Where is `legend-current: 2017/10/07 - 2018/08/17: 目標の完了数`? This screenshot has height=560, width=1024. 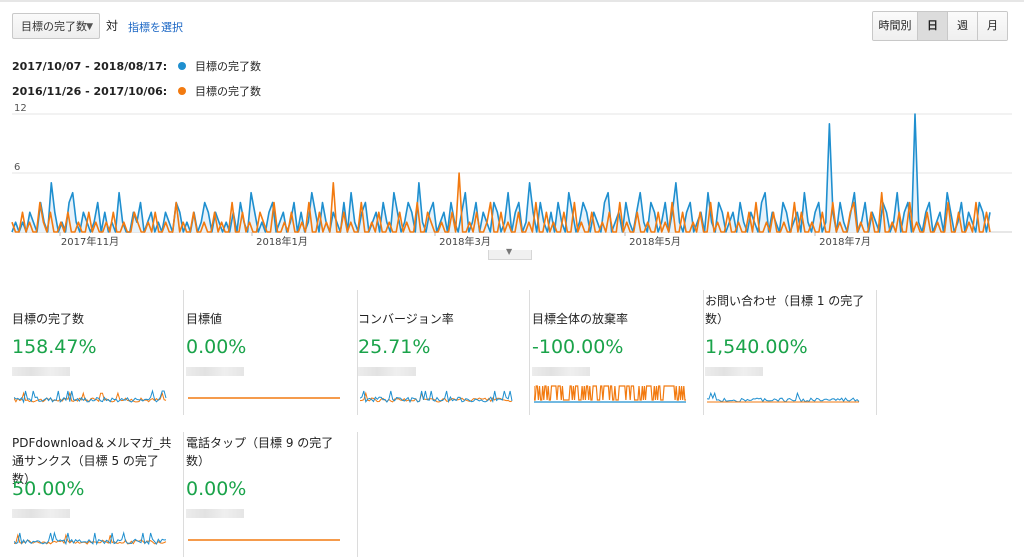
legend-current: 2017/10/07 - 2018/08/17: 目標の完了数 is located at coordinates (136, 67).